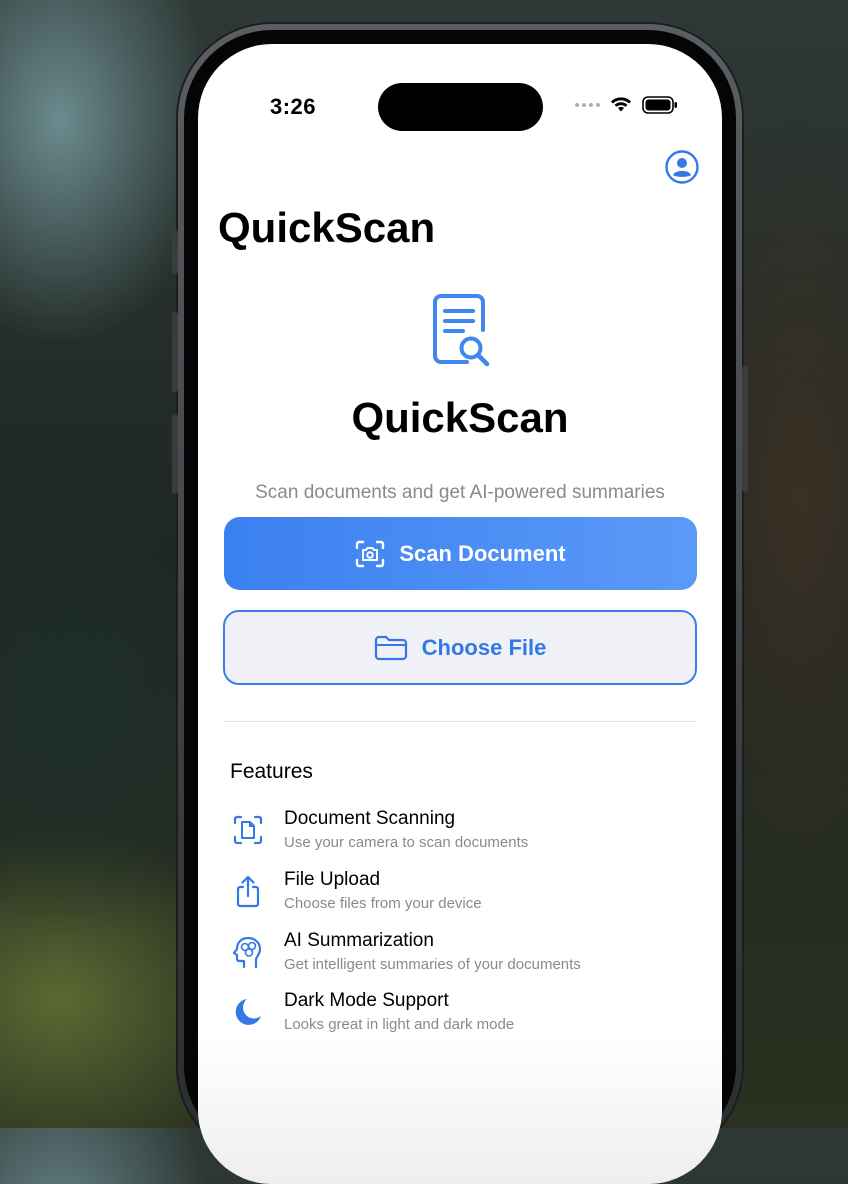  What do you see at coordinates (366, 1000) in the screenshot?
I see `feature-title: Dark Mode Support` at bounding box center [366, 1000].